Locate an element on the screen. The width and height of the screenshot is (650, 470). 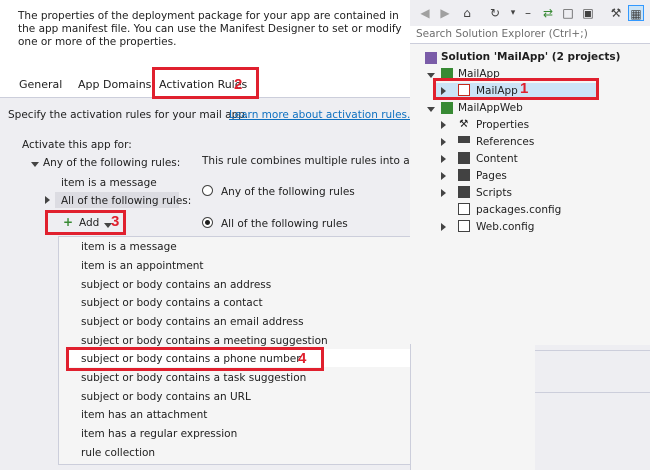
menu-item-has-attachment: item has an attachment is located at coordinates (144, 415).